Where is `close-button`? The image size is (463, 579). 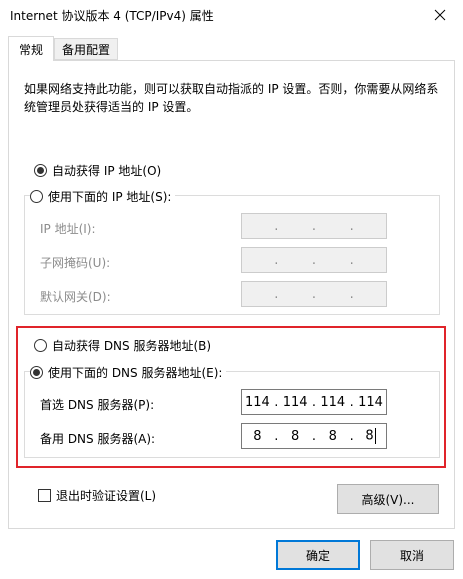
close-button is located at coordinates (440, 15).